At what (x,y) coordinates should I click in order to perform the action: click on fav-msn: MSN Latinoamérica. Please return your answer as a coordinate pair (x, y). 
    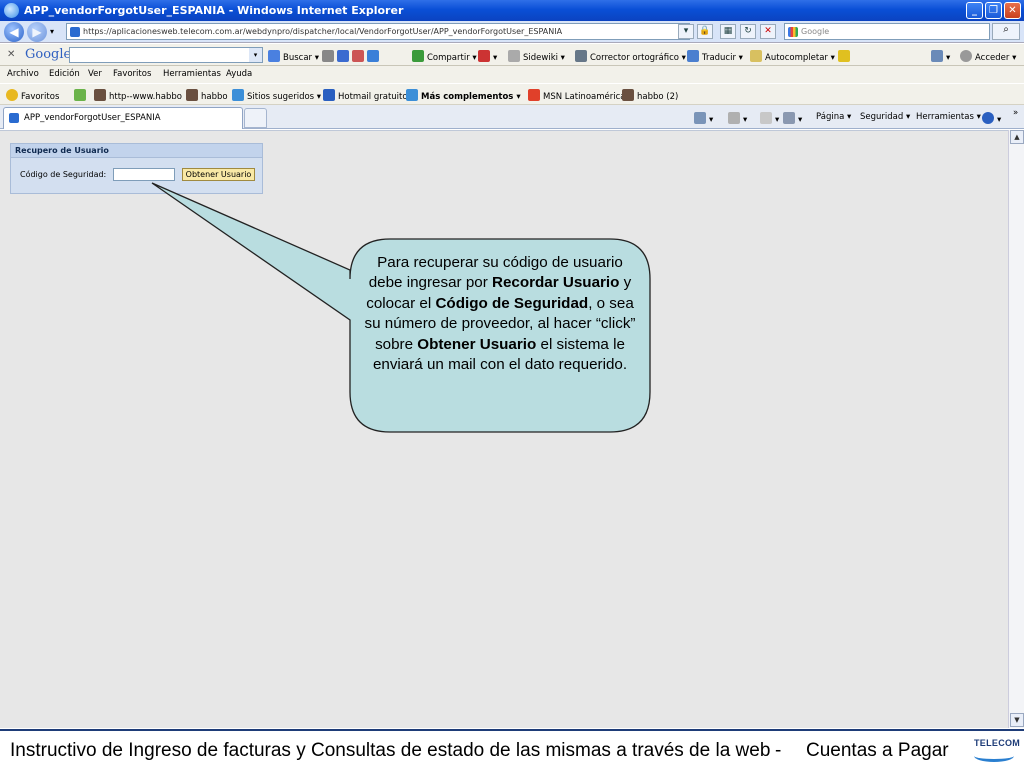
    Looking at the image, I should click on (576, 95).